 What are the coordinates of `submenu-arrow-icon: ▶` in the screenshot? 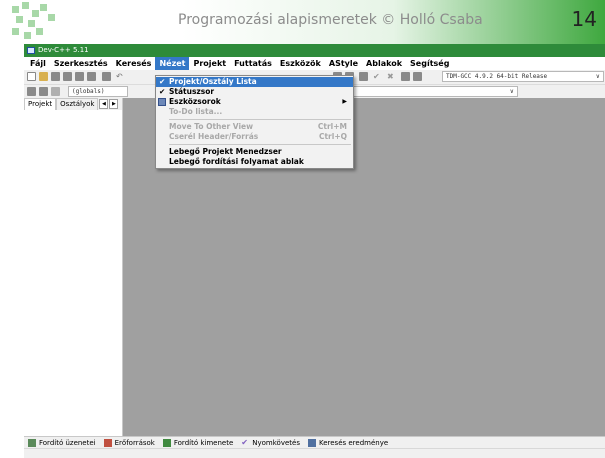 It's located at (344, 101).